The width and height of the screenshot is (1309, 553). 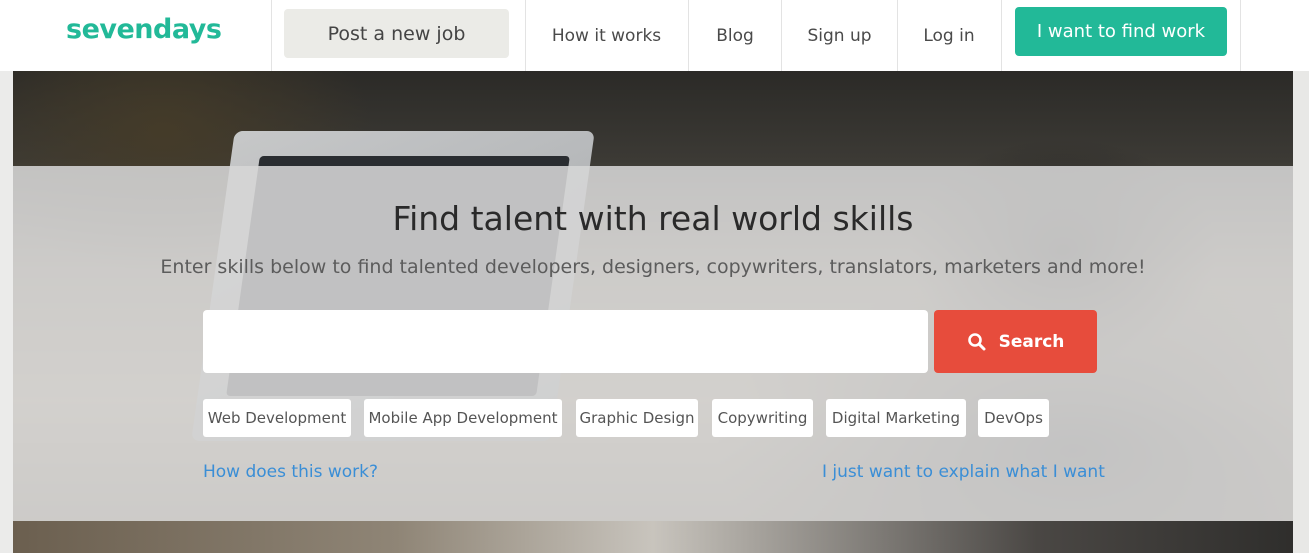 I want to click on find-work-button: I want to find work, so click(x=1121, y=31).